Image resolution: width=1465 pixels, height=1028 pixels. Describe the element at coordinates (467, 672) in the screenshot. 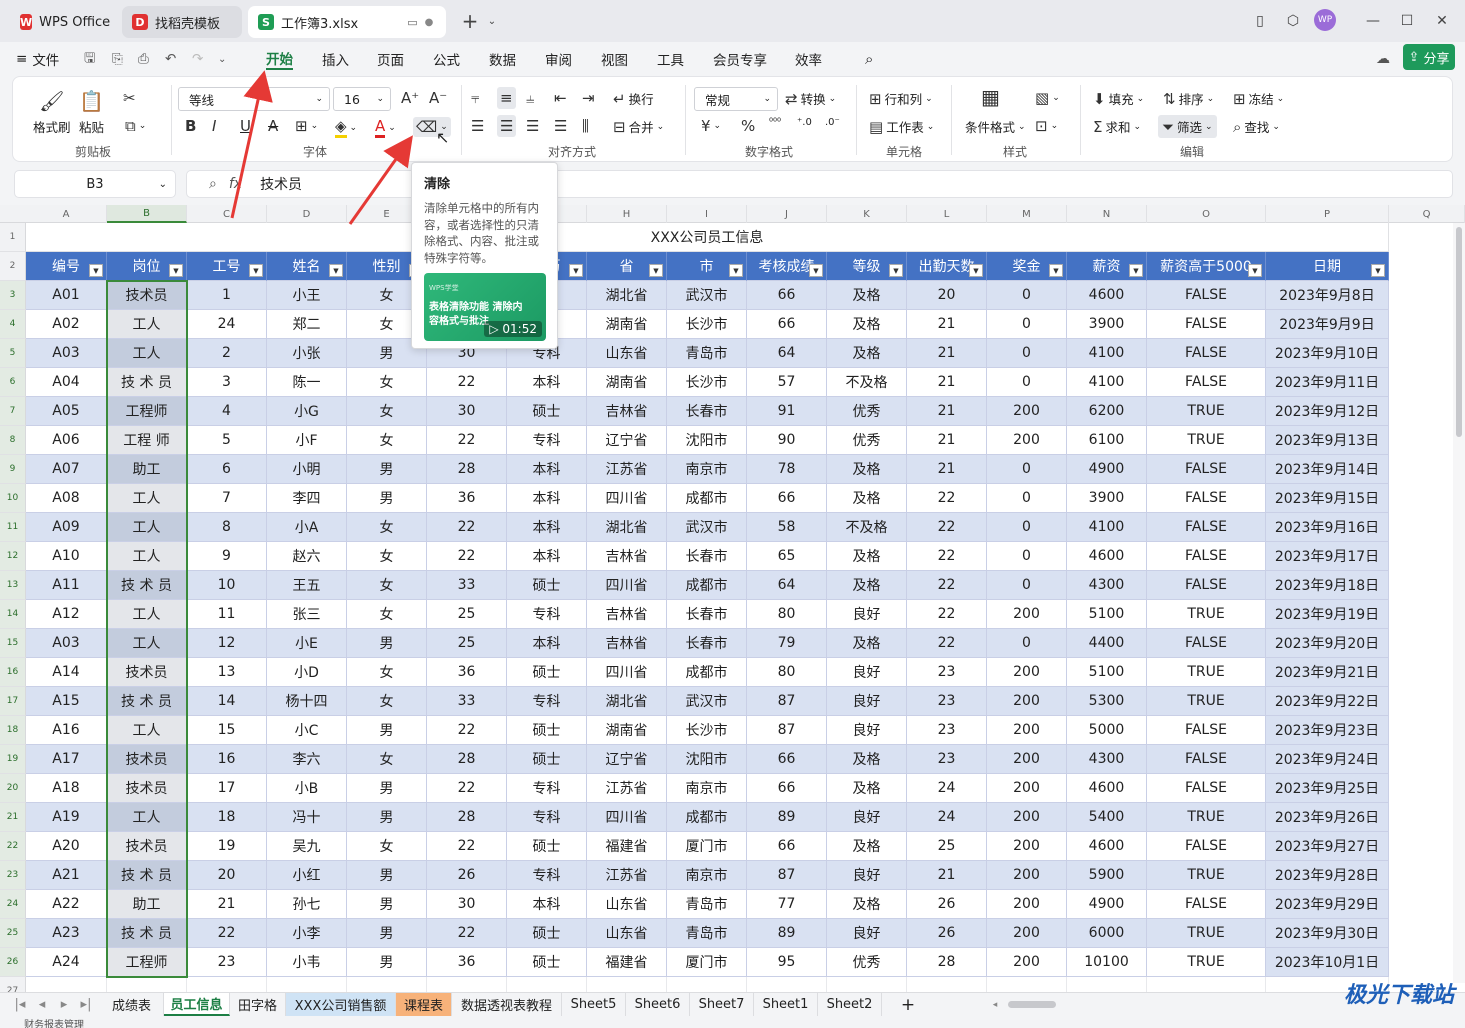

I see `table-cell: 36` at that location.